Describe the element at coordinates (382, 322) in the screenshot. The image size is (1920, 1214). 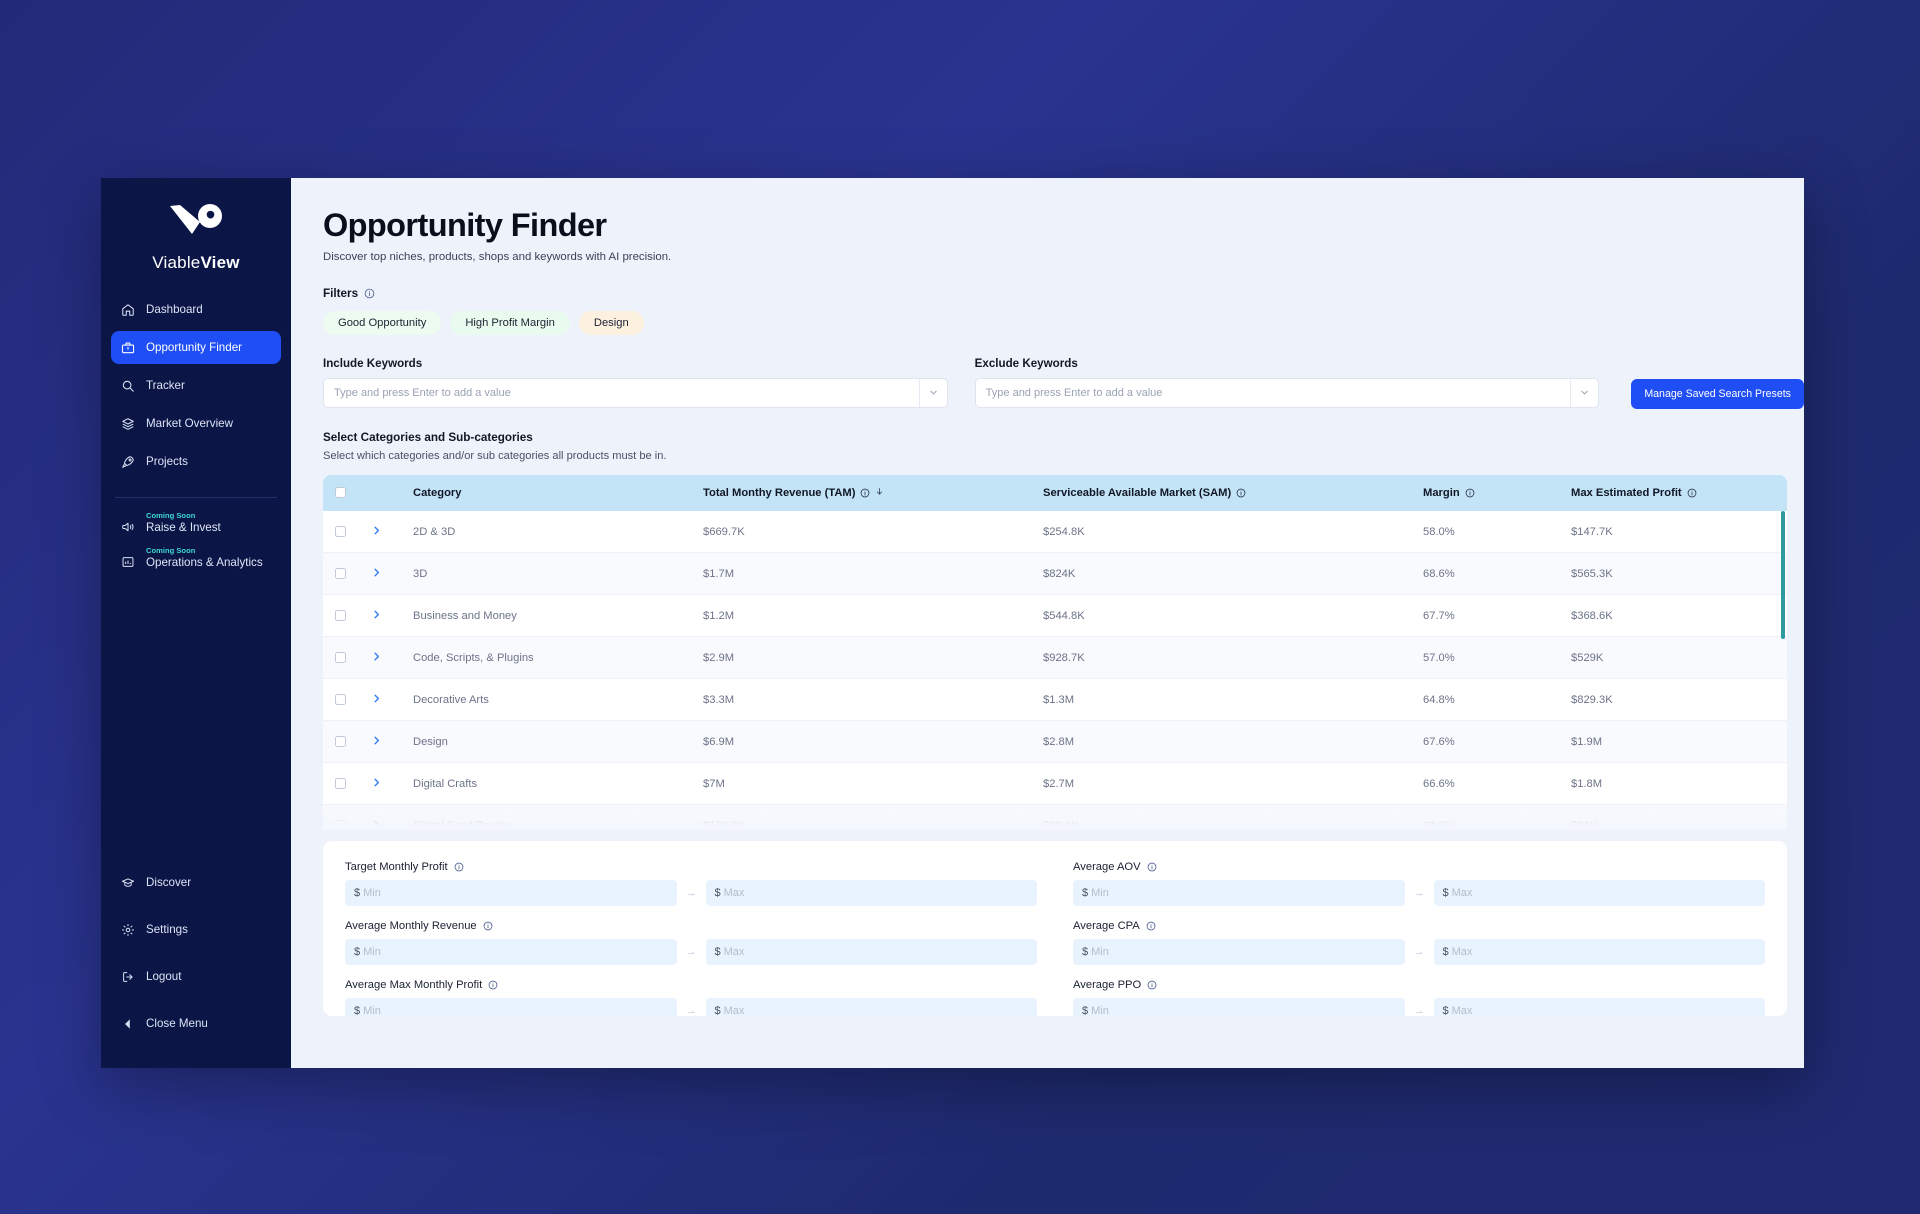
I see `filter-chip-good-opportunity: Good Opportunity` at that location.